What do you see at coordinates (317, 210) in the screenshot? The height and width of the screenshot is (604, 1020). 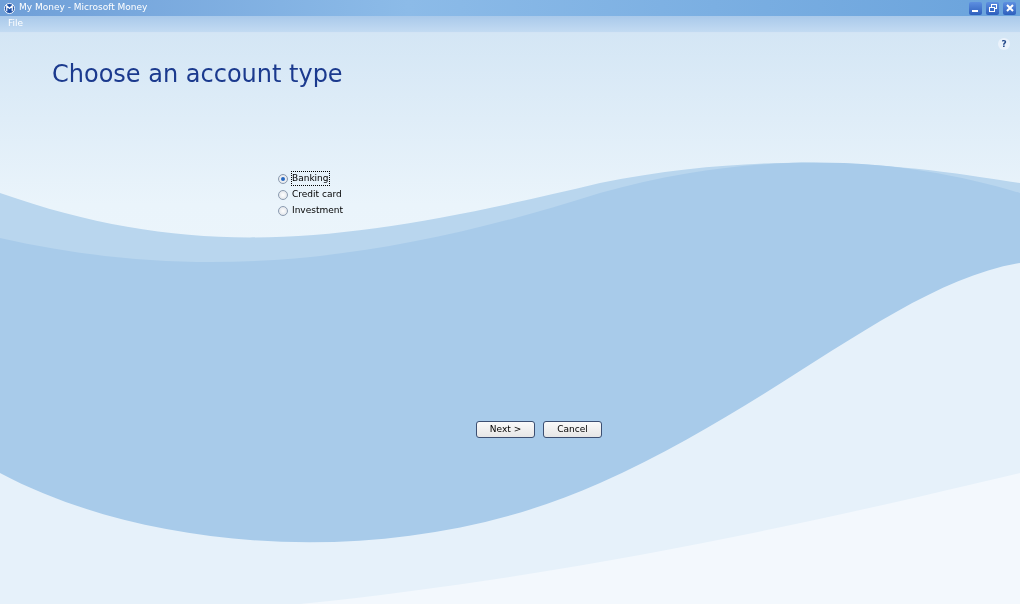 I see `option-label: Investment` at bounding box center [317, 210].